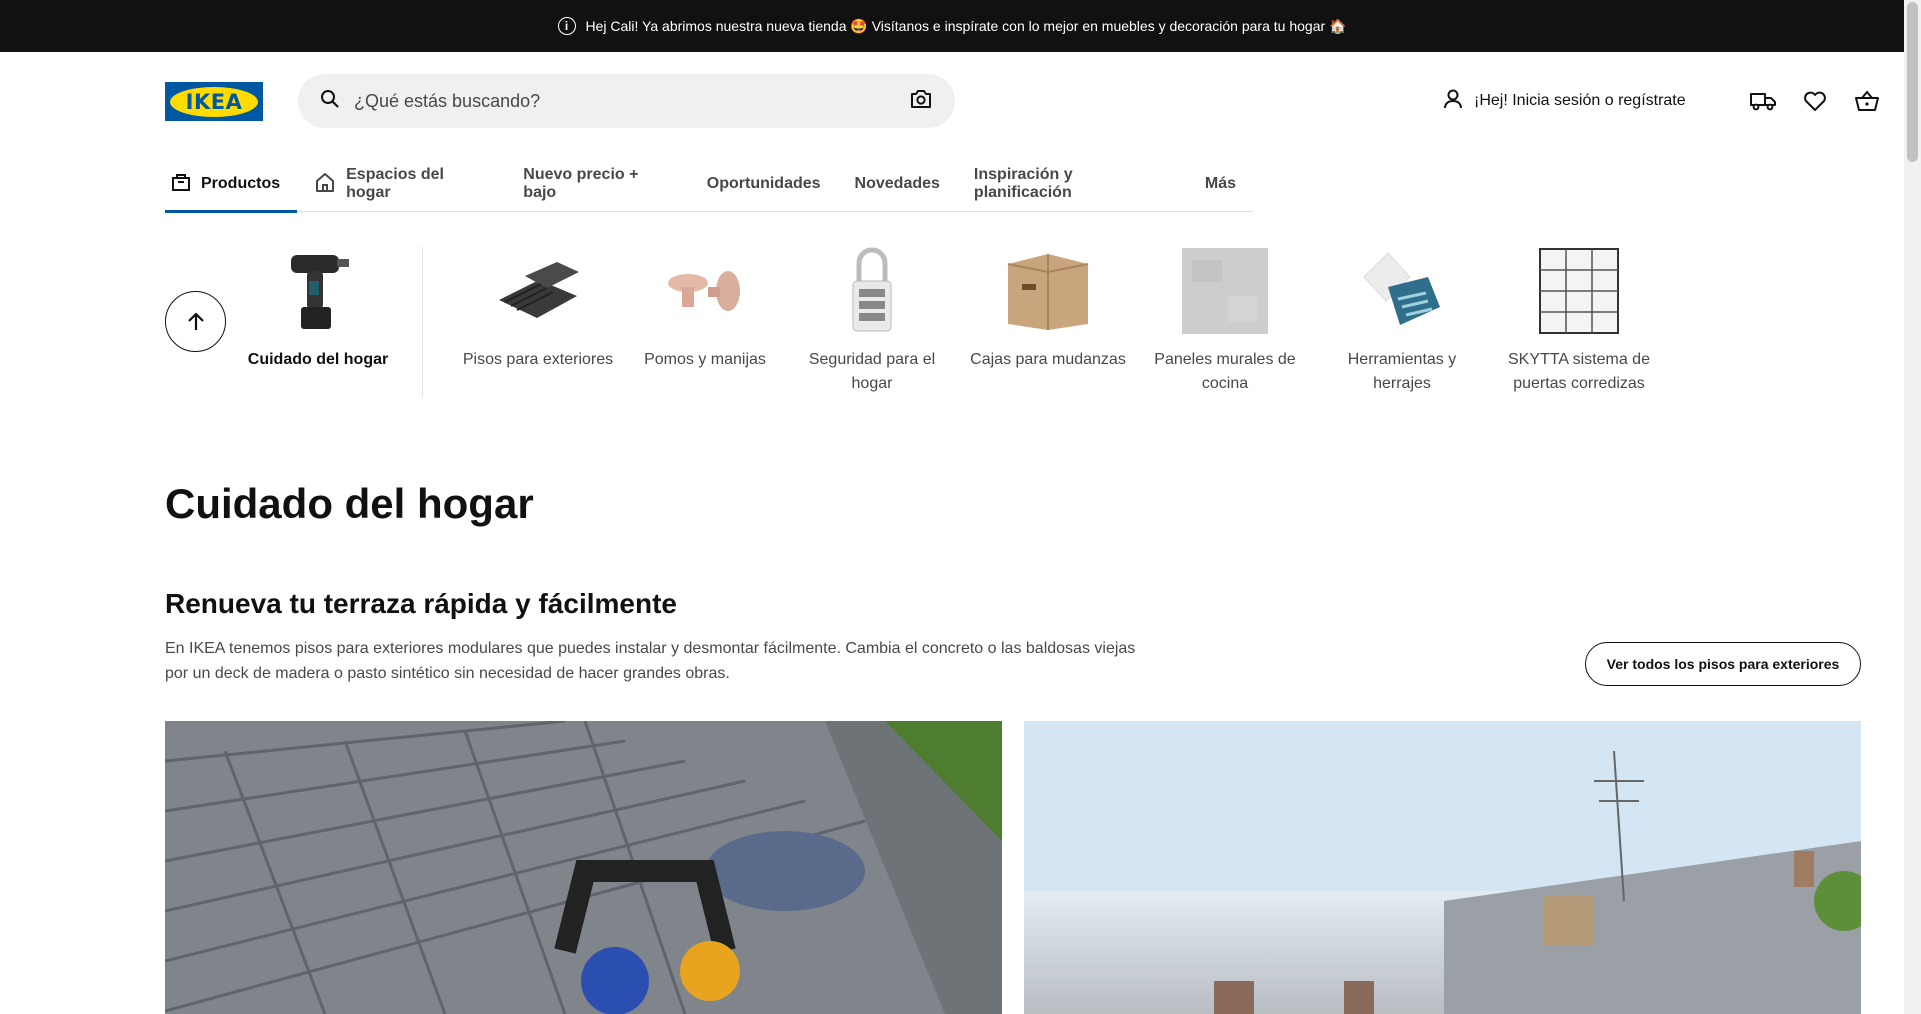 This screenshot has height=1014, width=1921. What do you see at coordinates (583, 867) in the screenshot?
I see `outdoor-deck-photo` at bounding box center [583, 867].